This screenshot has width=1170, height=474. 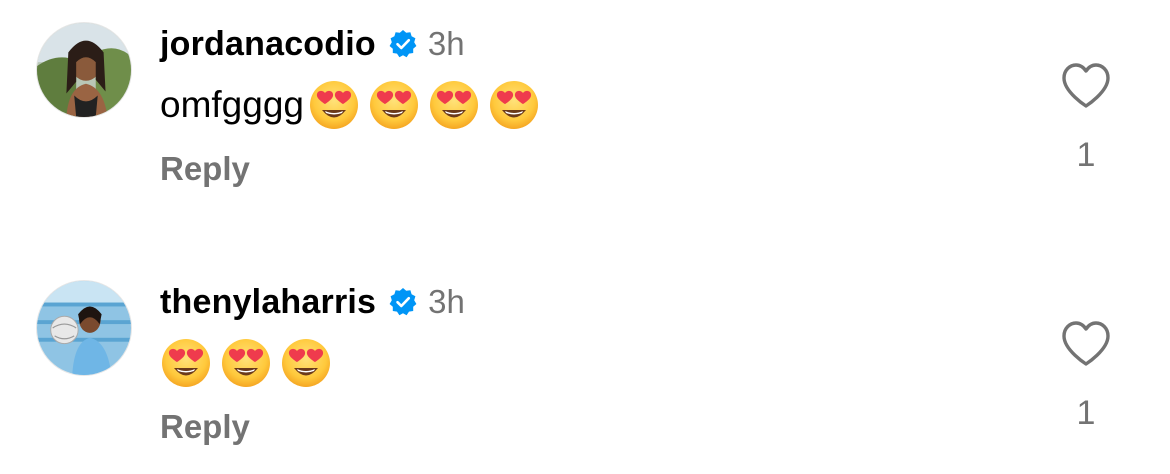 I want to click on username: thenylaharris, so click(x=268, y=302).